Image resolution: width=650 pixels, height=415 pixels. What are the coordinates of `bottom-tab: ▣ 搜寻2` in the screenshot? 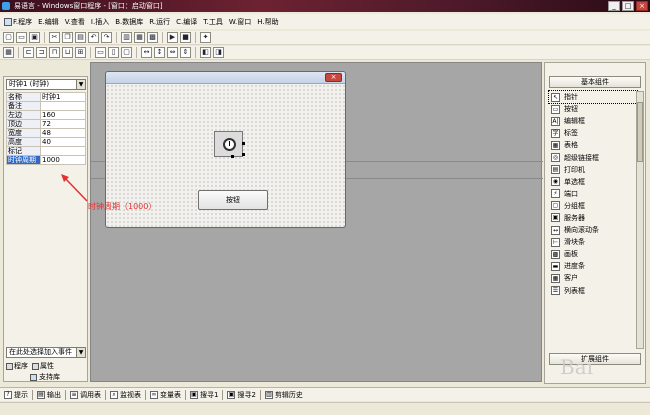 It's located at (241, 395).